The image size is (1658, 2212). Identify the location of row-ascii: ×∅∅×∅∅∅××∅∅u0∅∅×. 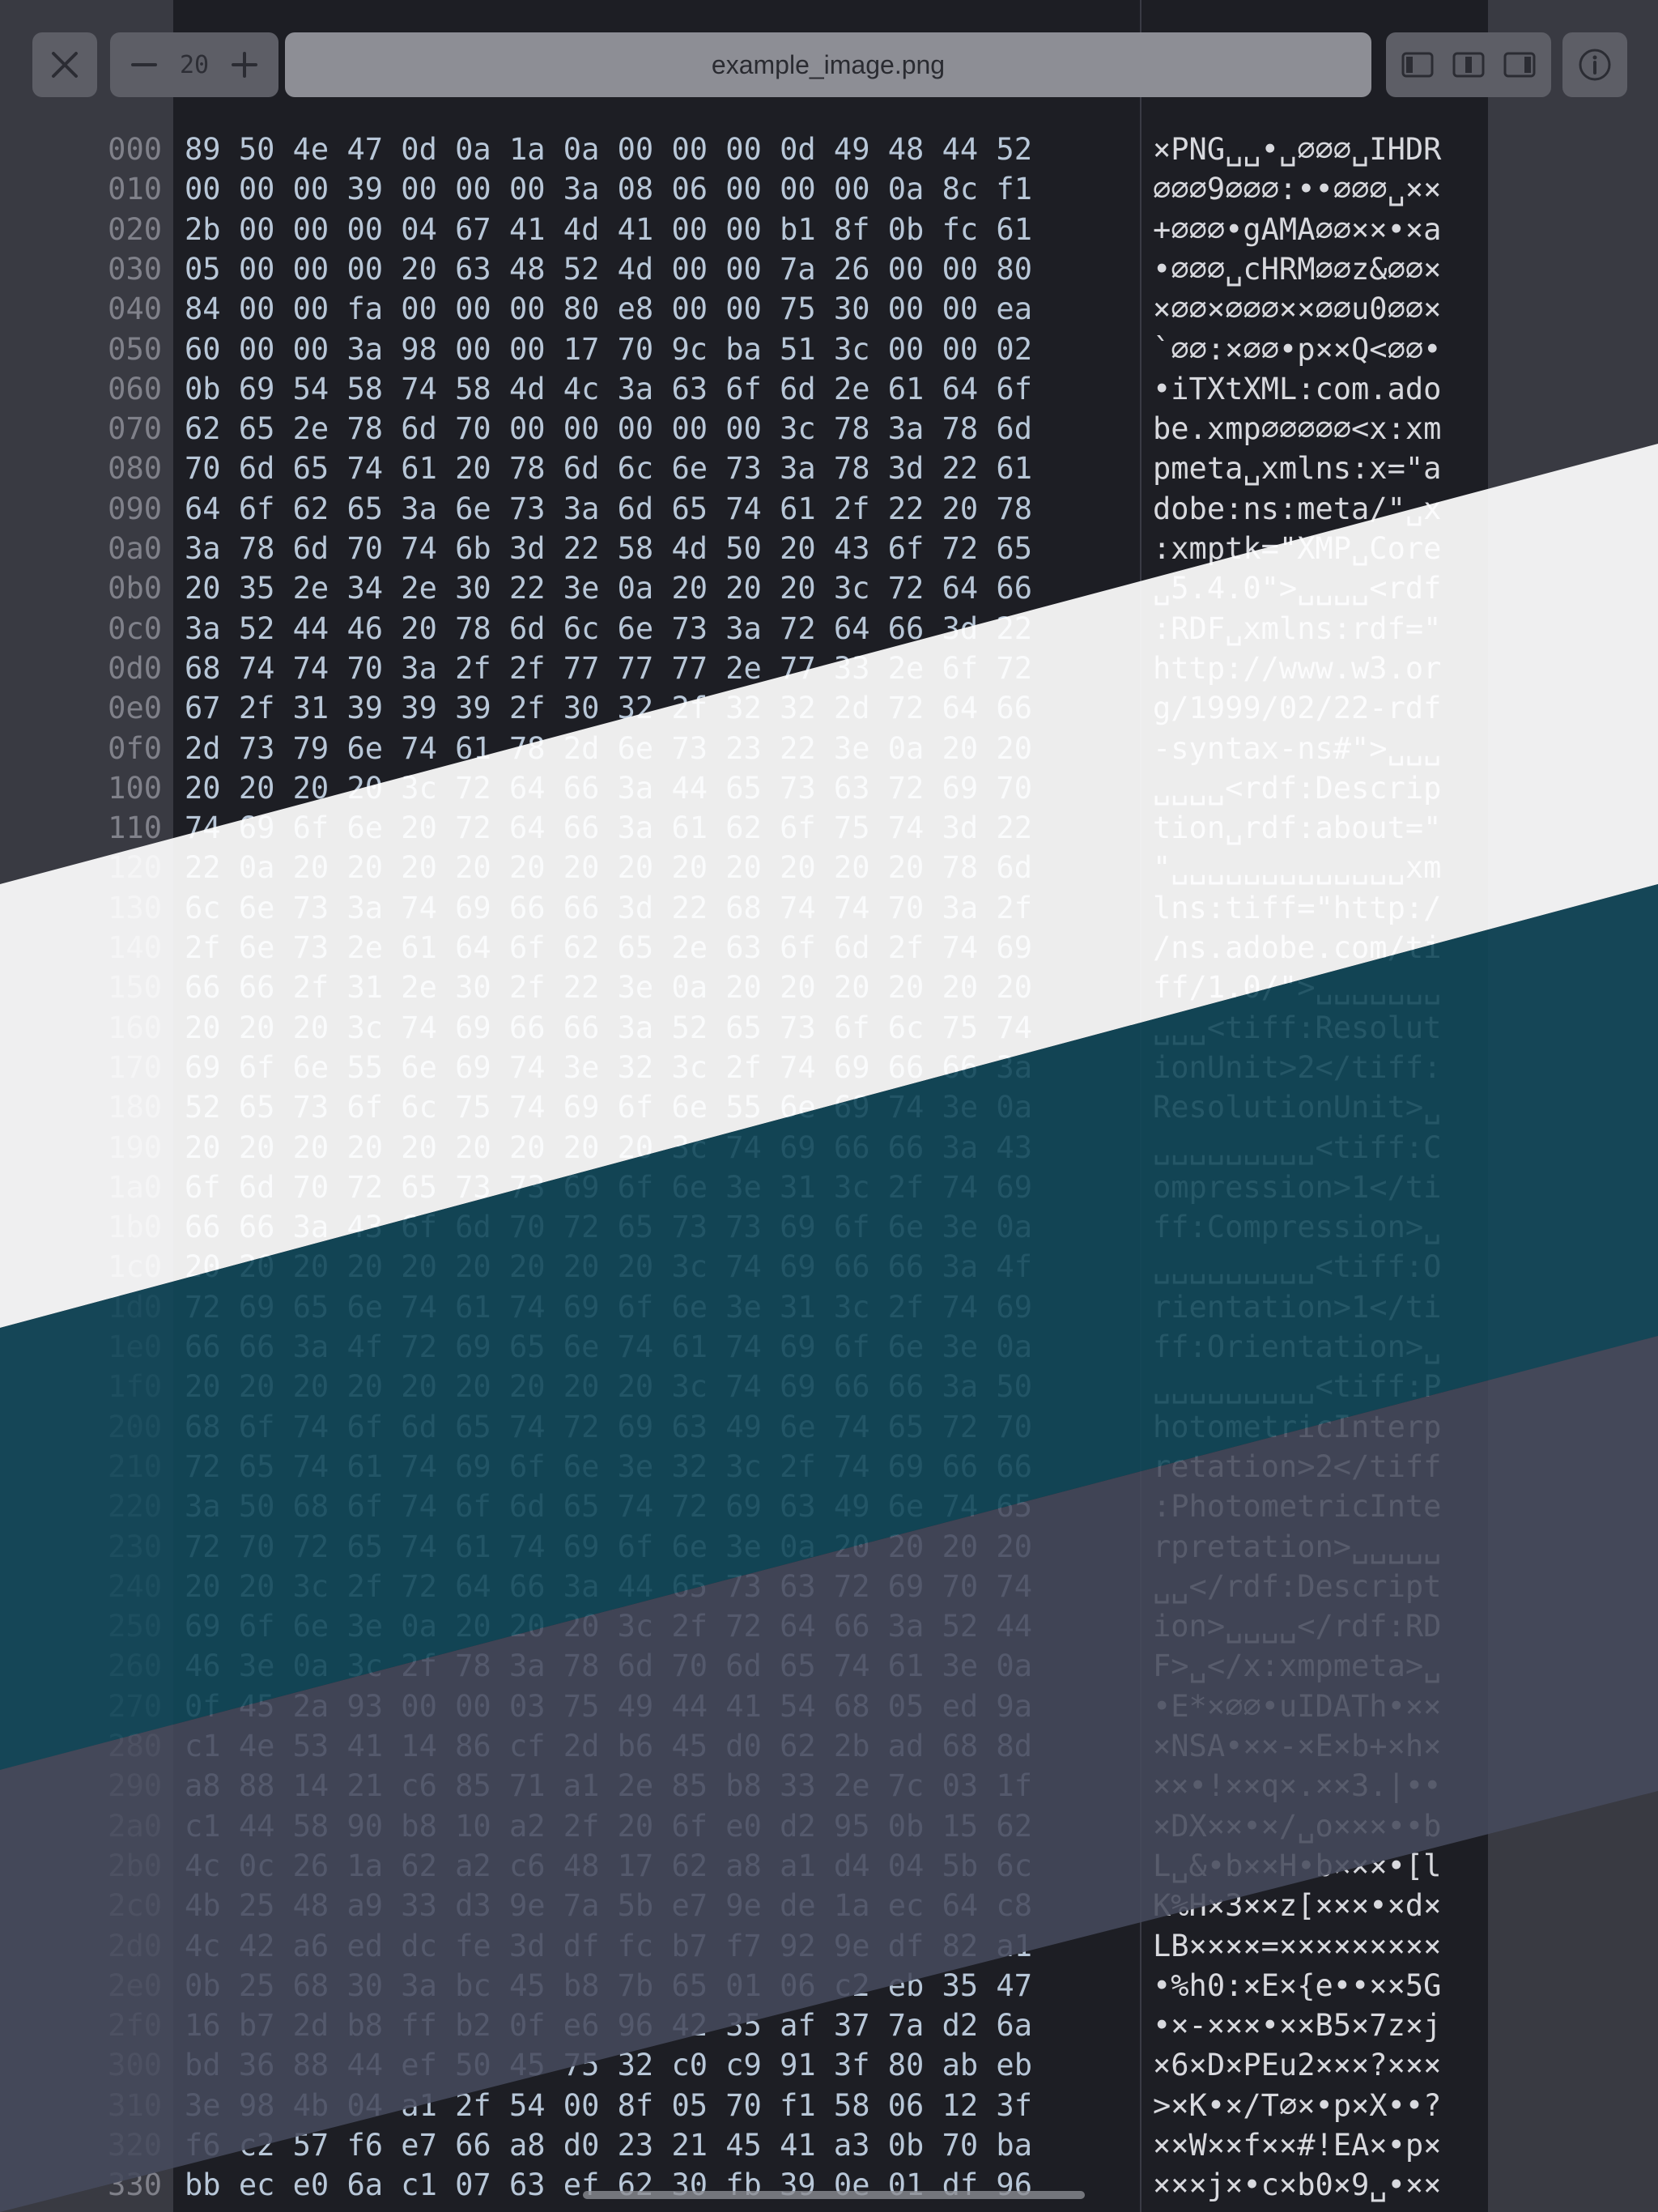
(1297, 309).